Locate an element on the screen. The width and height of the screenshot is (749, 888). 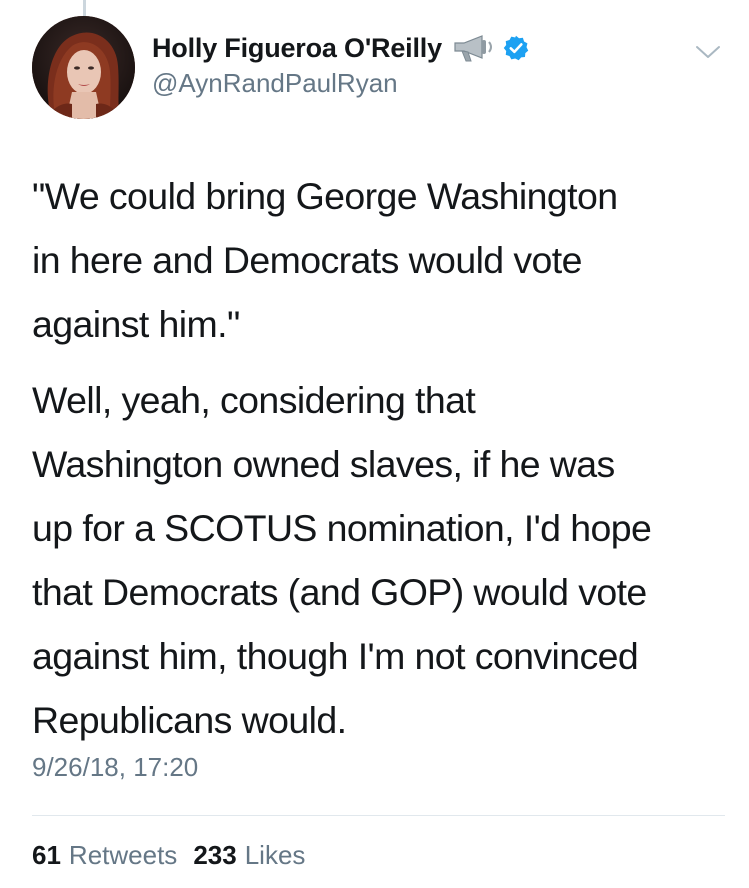
author-badges is located at coordinates (491, 48).